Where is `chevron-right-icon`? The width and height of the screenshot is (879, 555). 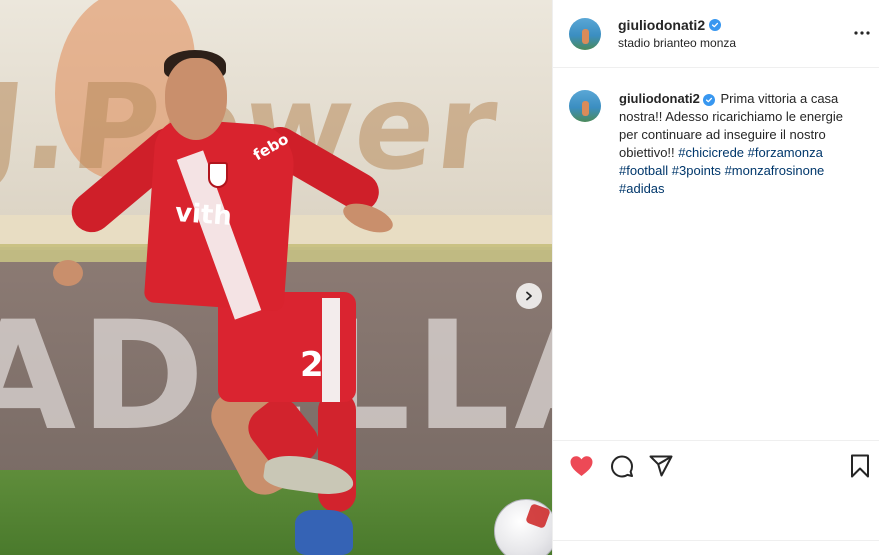 chevron-right-icon is located at coordinates (529, 296).